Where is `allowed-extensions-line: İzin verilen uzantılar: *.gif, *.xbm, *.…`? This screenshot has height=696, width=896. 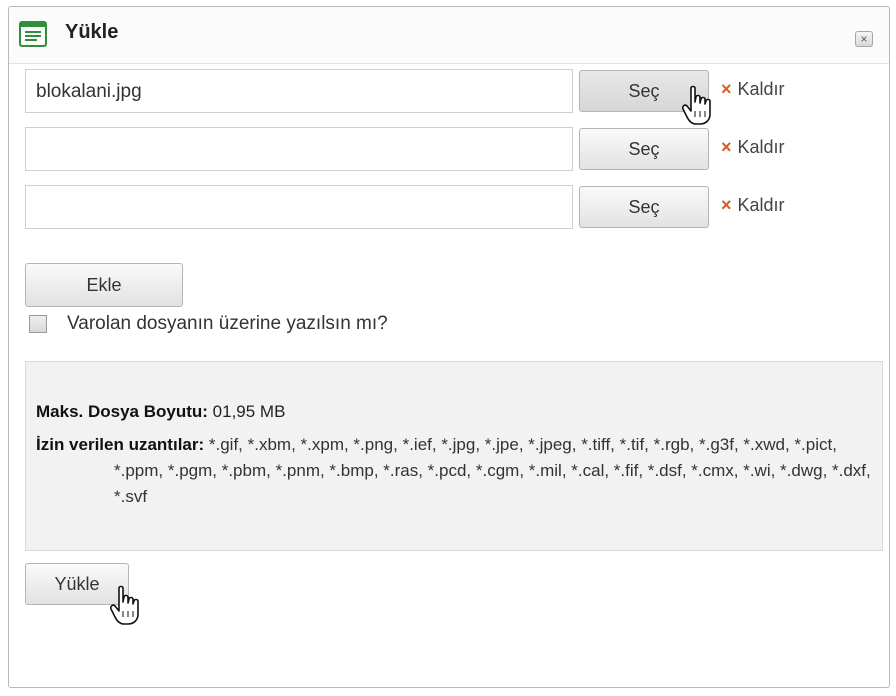 allowed-extensions-line: İzin verilen uzantılar: *.gif, *.xbm, *.… is located at coordinates (456, 471).